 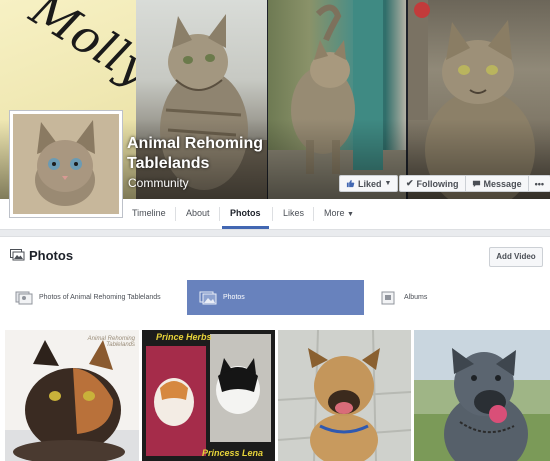 I want to click on photos-tab-icon, so click(x=208, y=297).